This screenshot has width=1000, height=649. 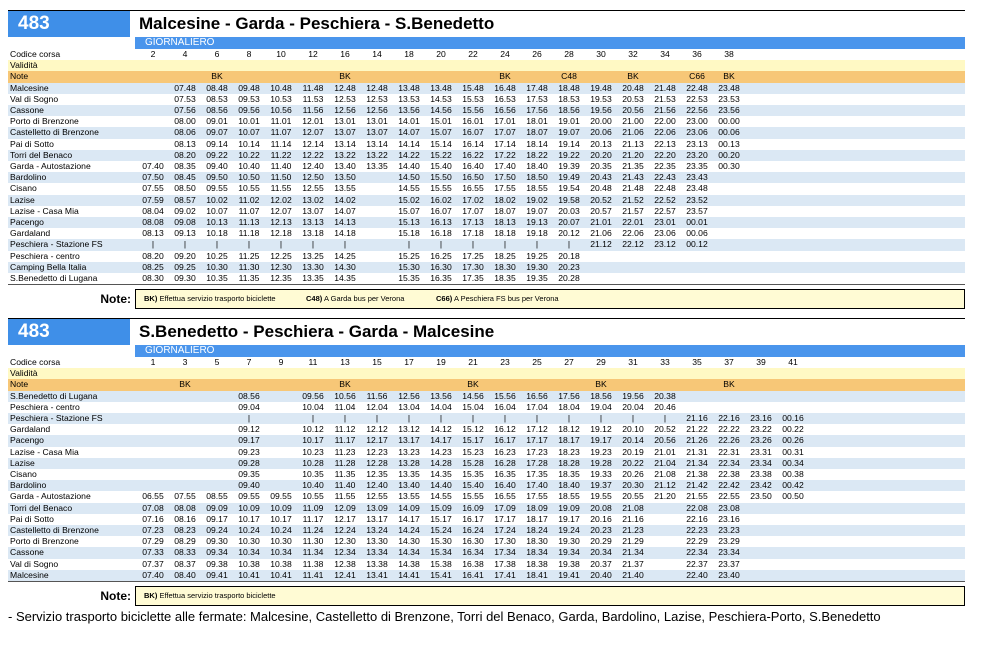 I want to click on legend-entry: C66) A Peschiera FS bus per Verona, so click(x=497, y=299).